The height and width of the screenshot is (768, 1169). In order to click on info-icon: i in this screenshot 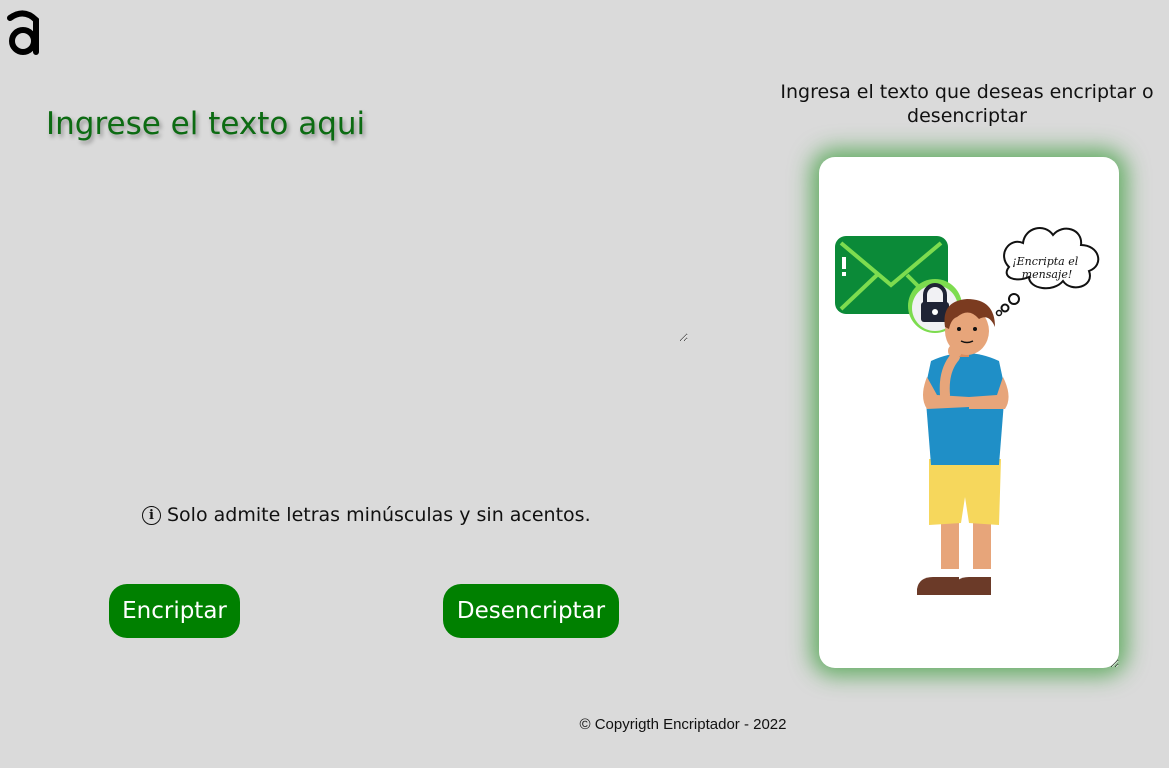, I will do `click(151, 515)`.